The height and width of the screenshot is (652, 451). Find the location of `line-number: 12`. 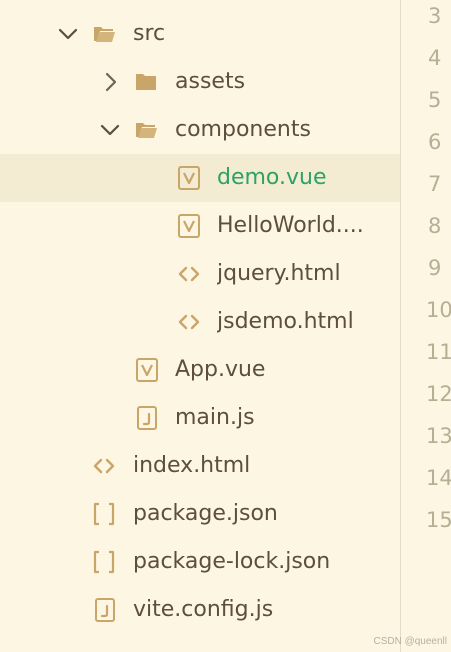

line-number: 12 is located at coordinates (438, 394).